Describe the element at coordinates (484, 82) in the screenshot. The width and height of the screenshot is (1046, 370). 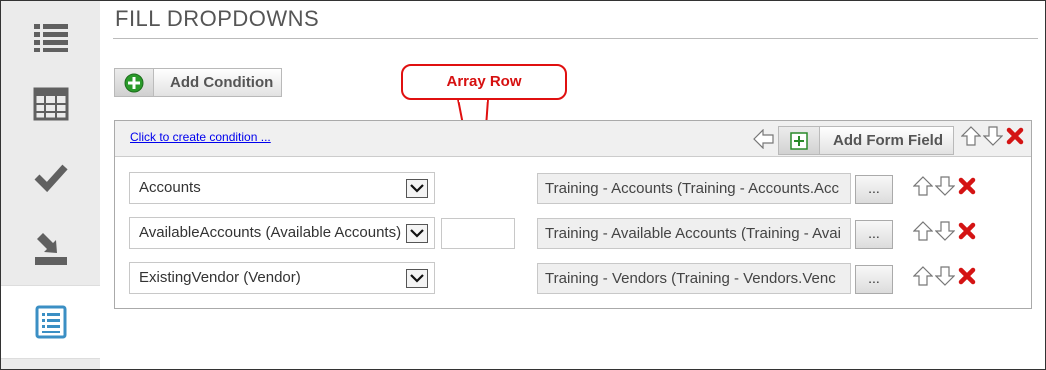
I see `array-row-callout: Array Row` at that location.